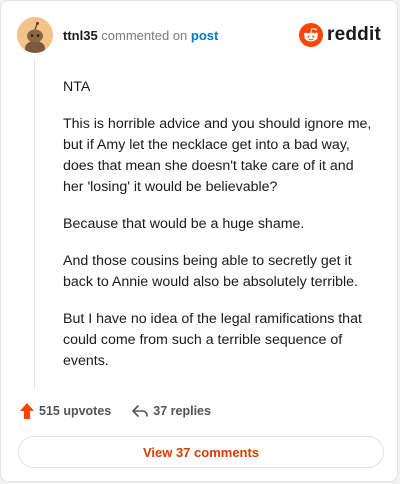  What do you see at coordinates (77, 87) in the screenshot?
I see `comment-paragraph: NTA` at bounding box center [77, 87].